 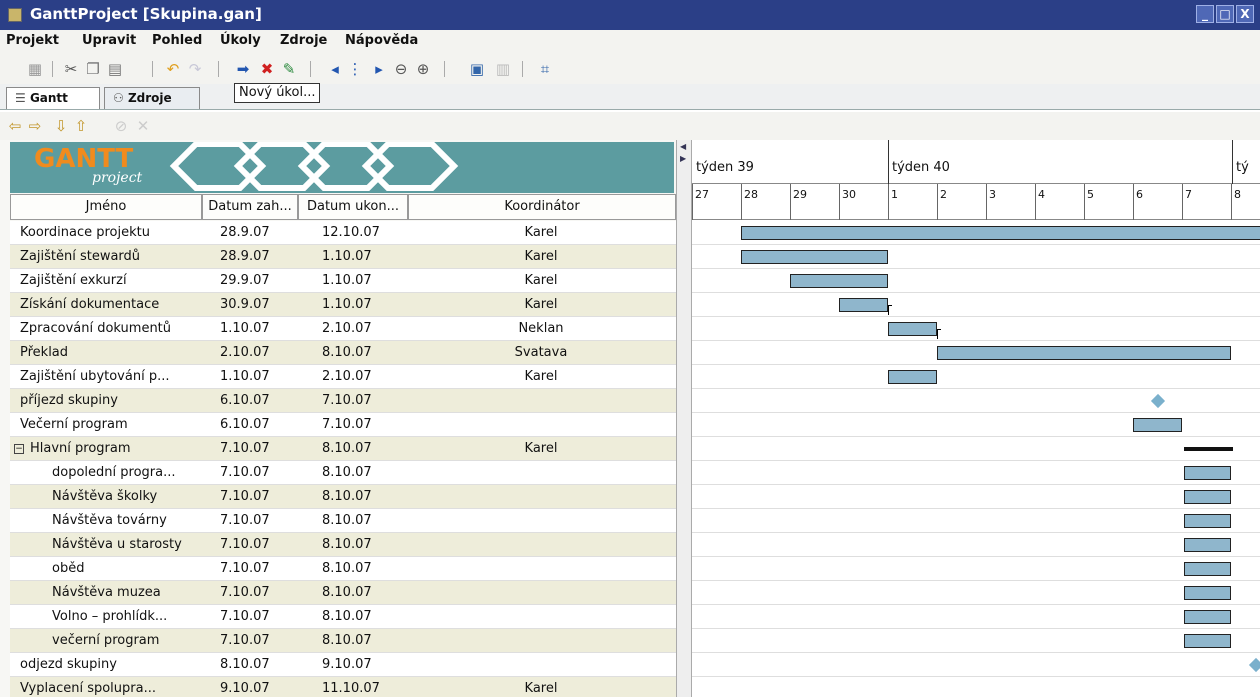 I want to click on menu-upravit: Upravit, so click(x=109, y=40).